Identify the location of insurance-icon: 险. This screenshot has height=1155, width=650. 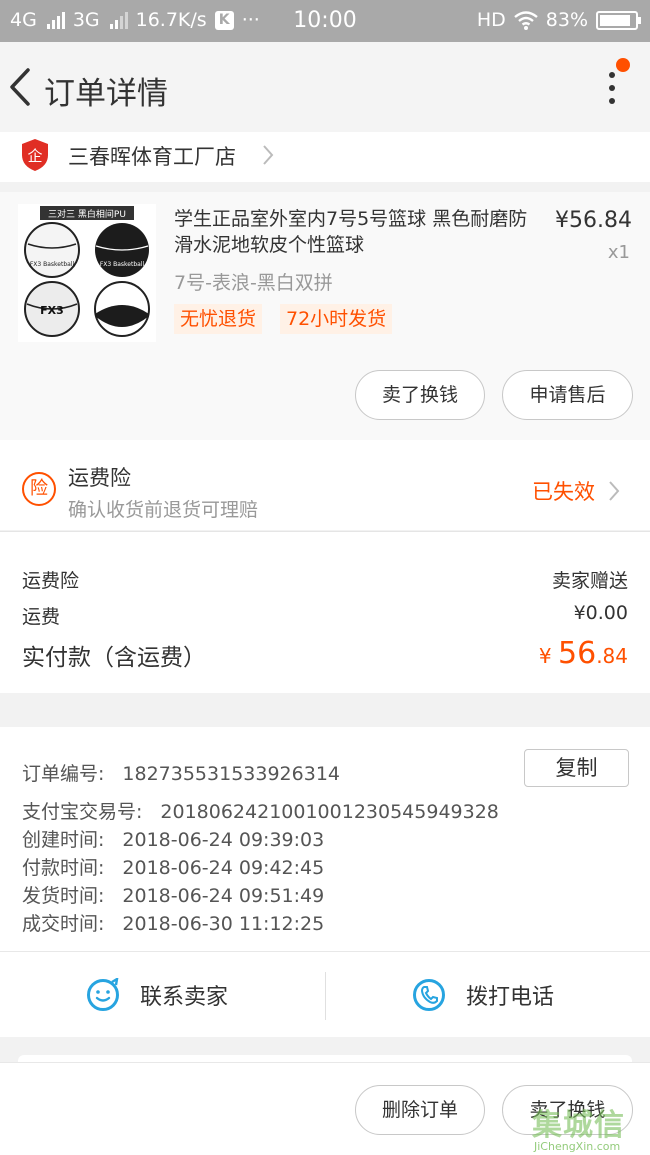
(39, 489).